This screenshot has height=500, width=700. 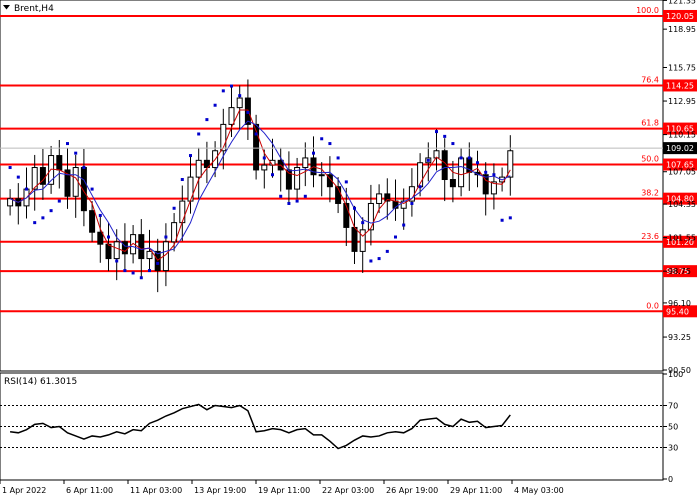 I want to click on price-tick-label: 118.95, so click(x=682, y=29).